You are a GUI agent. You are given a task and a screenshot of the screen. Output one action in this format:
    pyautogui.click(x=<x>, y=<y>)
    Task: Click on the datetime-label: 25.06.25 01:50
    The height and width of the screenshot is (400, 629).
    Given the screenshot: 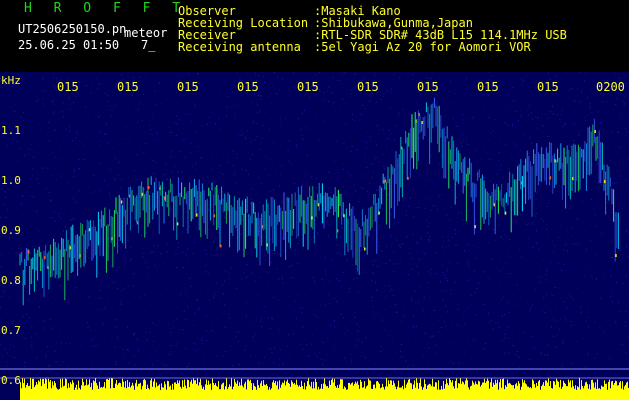 What is the action you would take?
    pyautogui.click(x=69, y=45)
    